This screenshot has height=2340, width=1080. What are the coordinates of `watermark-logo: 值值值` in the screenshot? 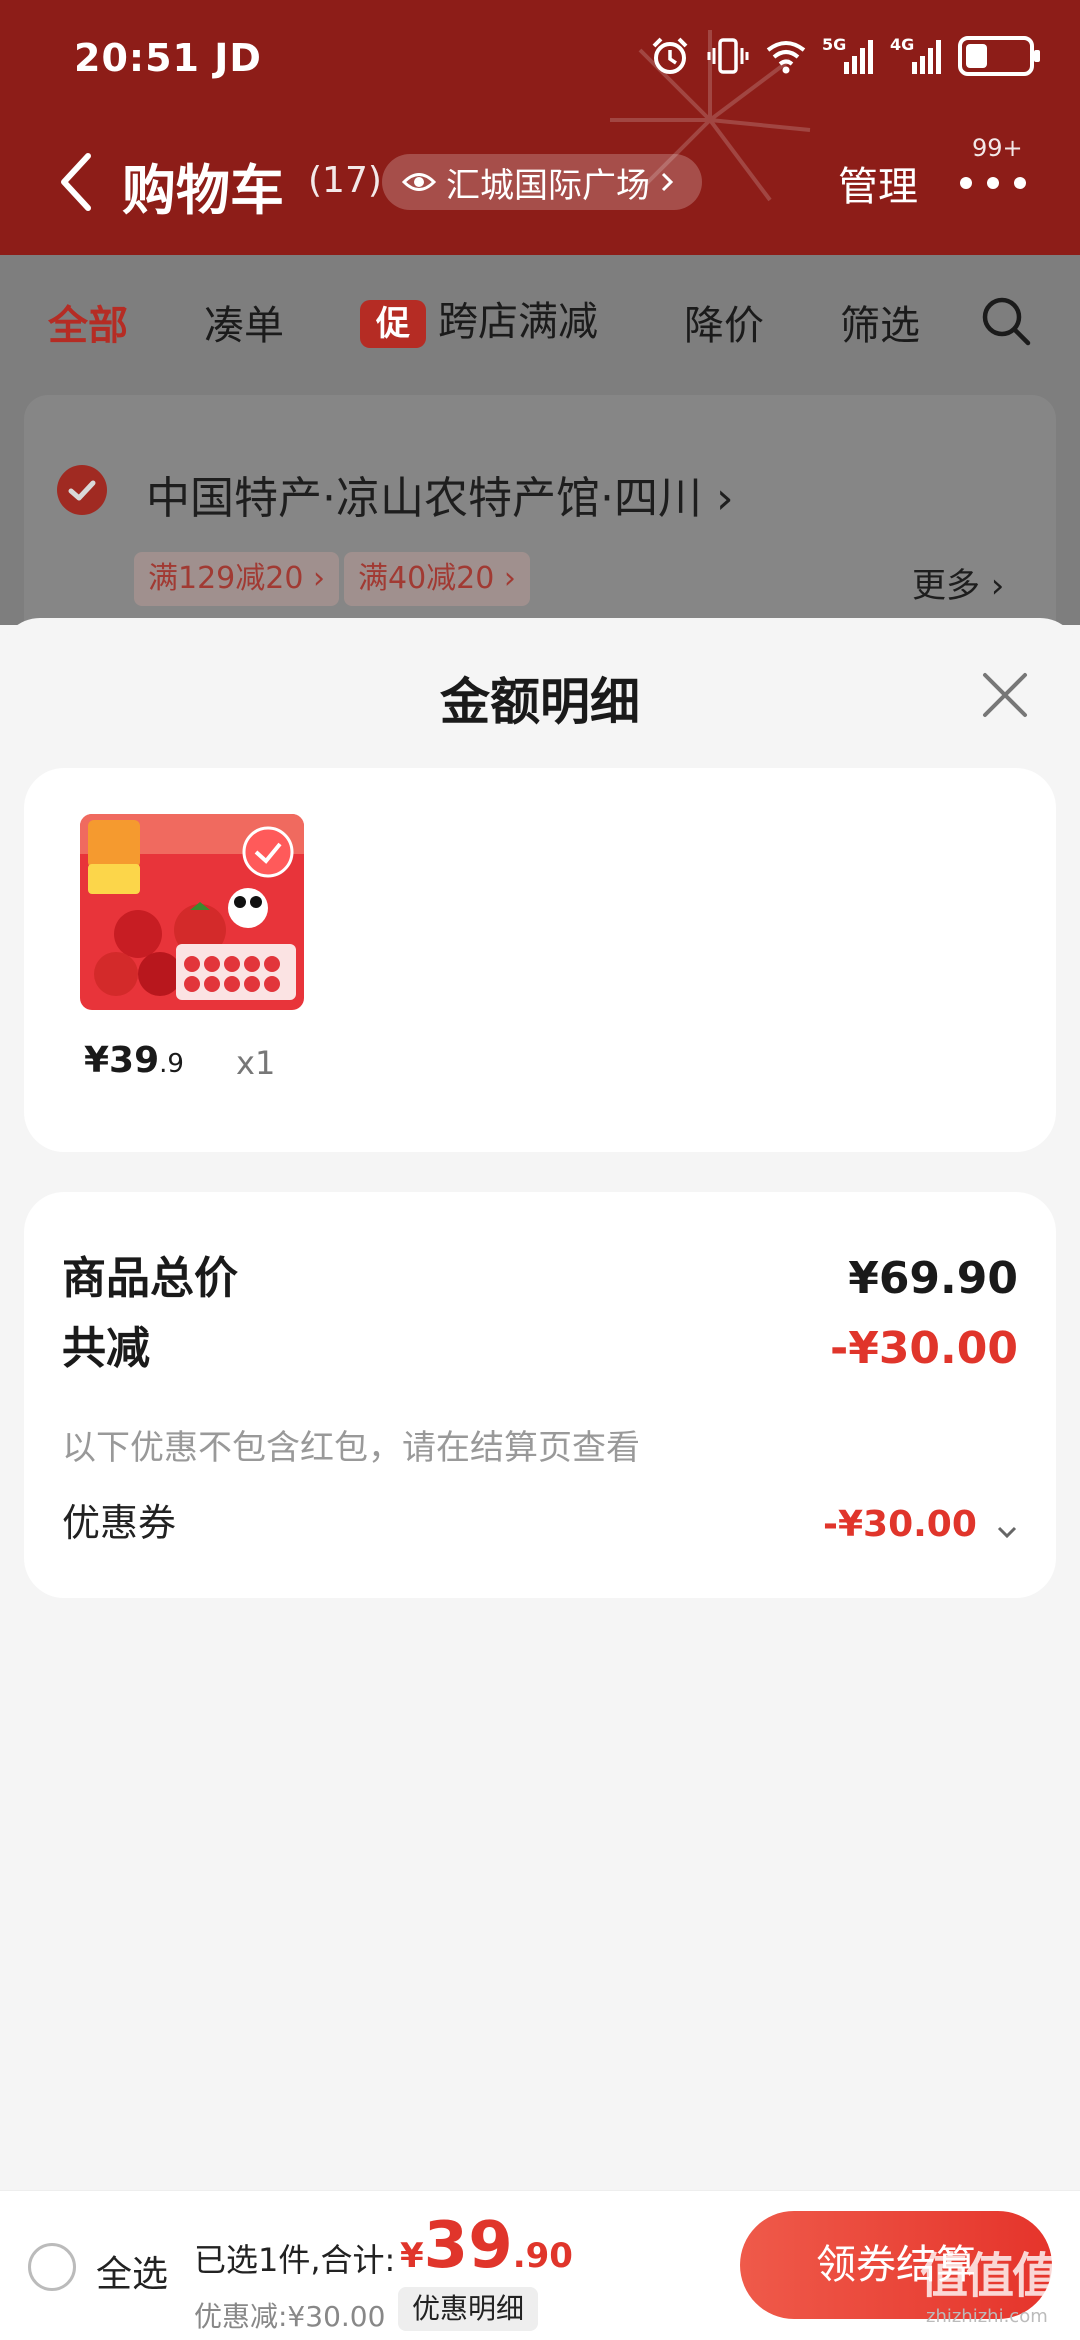 It's located at (990, 2276).